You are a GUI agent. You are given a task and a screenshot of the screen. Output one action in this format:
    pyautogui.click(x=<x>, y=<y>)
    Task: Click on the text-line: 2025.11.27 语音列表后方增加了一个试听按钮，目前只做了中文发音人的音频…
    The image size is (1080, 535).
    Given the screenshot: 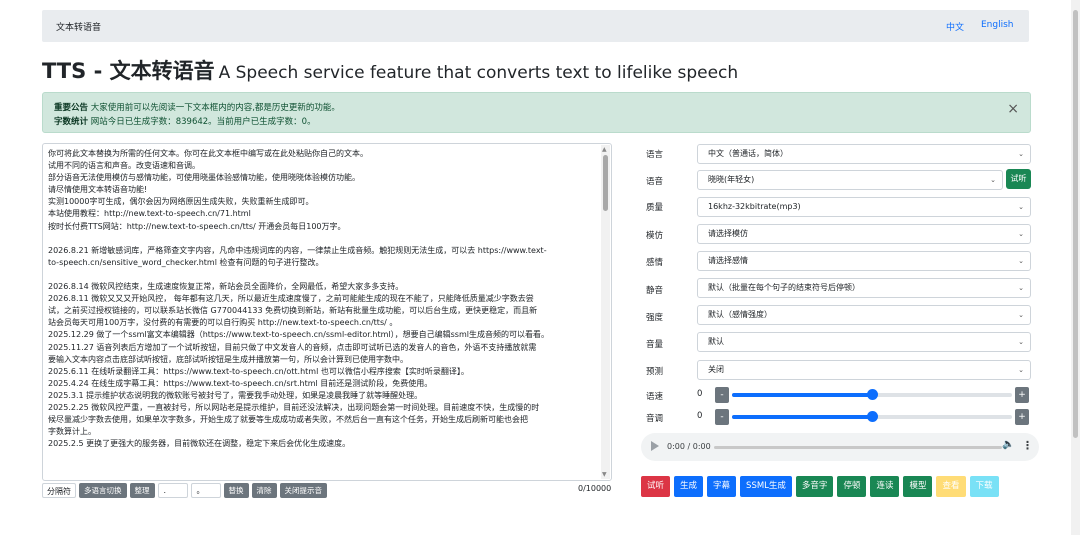 What is the action you would take?
    pyautogui.click(x=292, y=347)
    